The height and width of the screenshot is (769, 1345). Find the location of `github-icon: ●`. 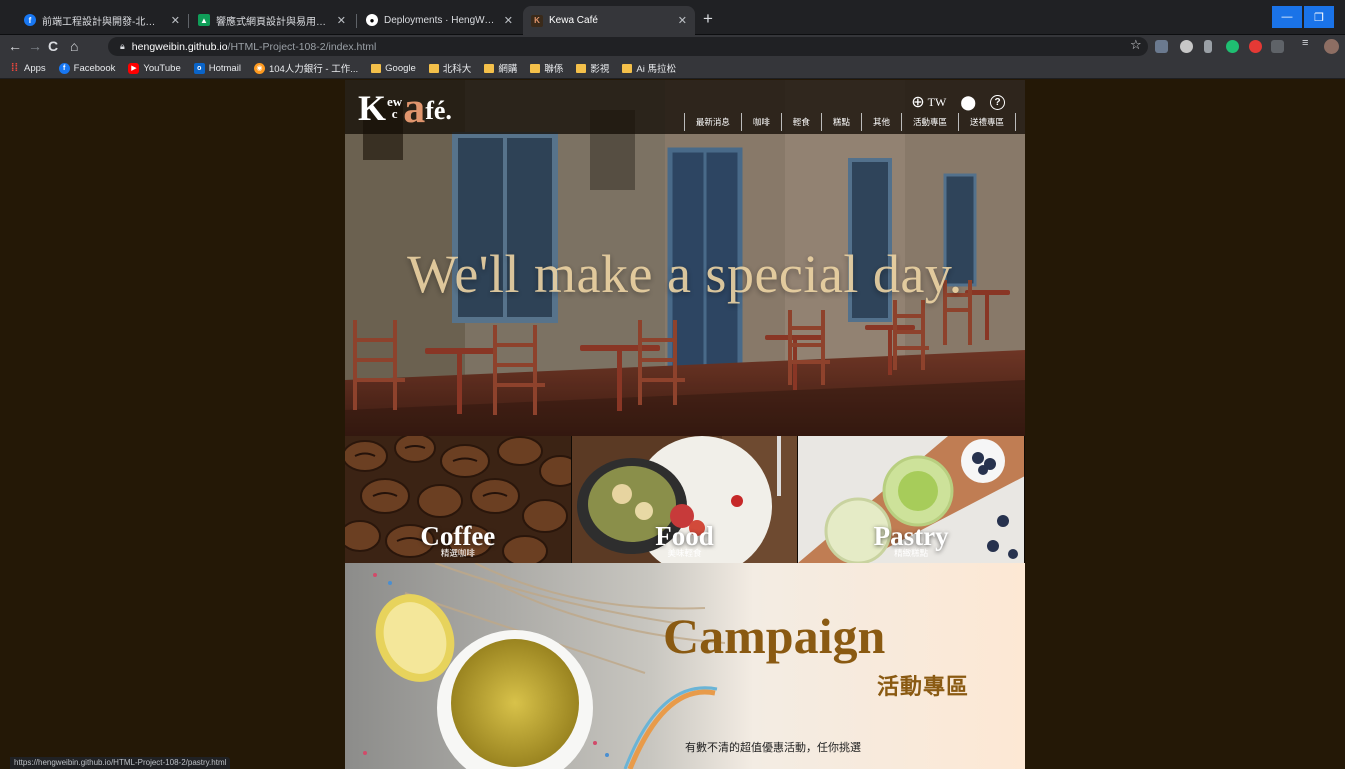

github-icon: ● is located at coordinates (372, 20).